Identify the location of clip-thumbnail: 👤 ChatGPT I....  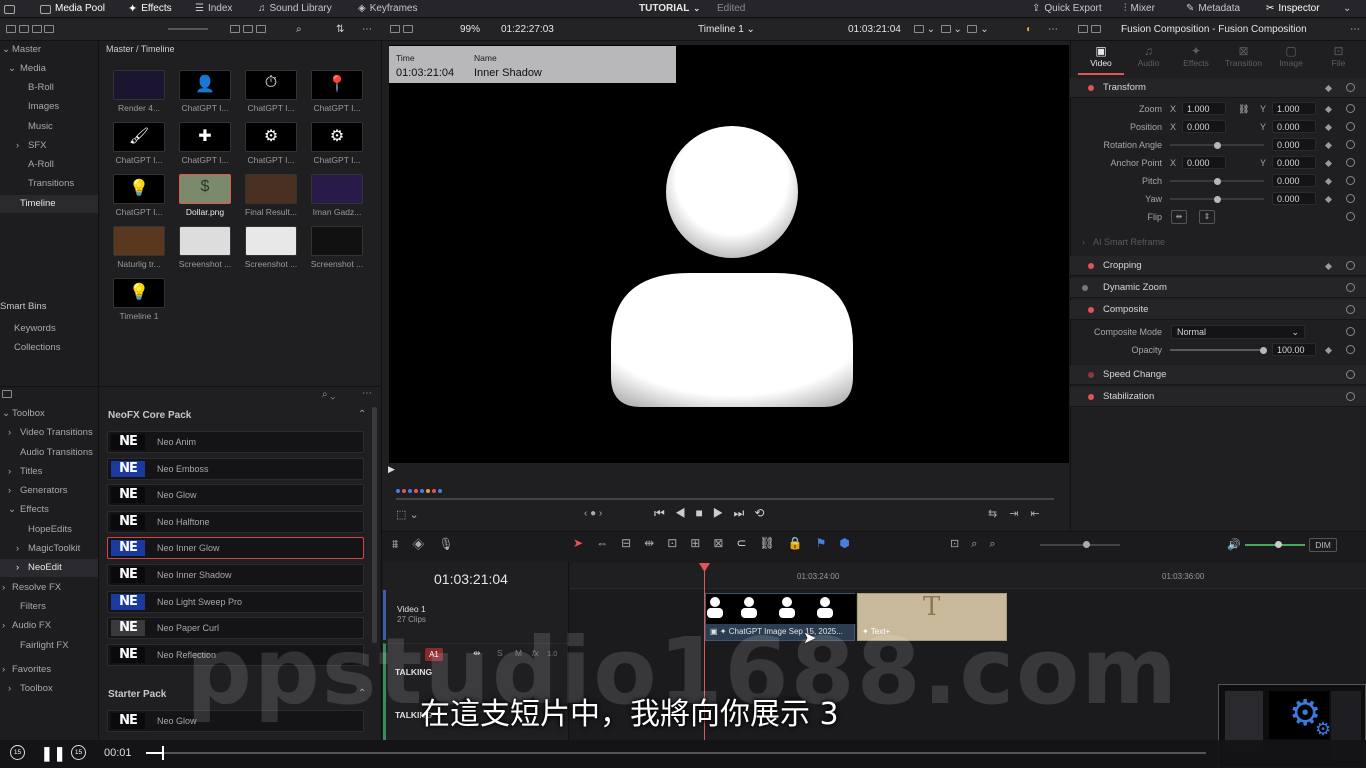
(205, 91).